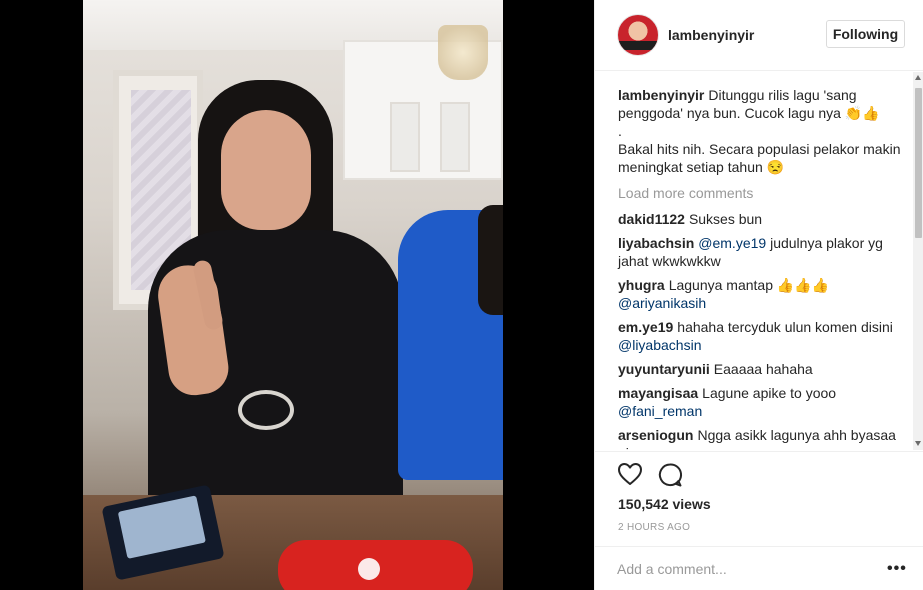 This screenshot has height=590, width=923. What do you see at coordinates (638, 35) in the screenshot?
I see `avatar` at bounding box center [638, 35].